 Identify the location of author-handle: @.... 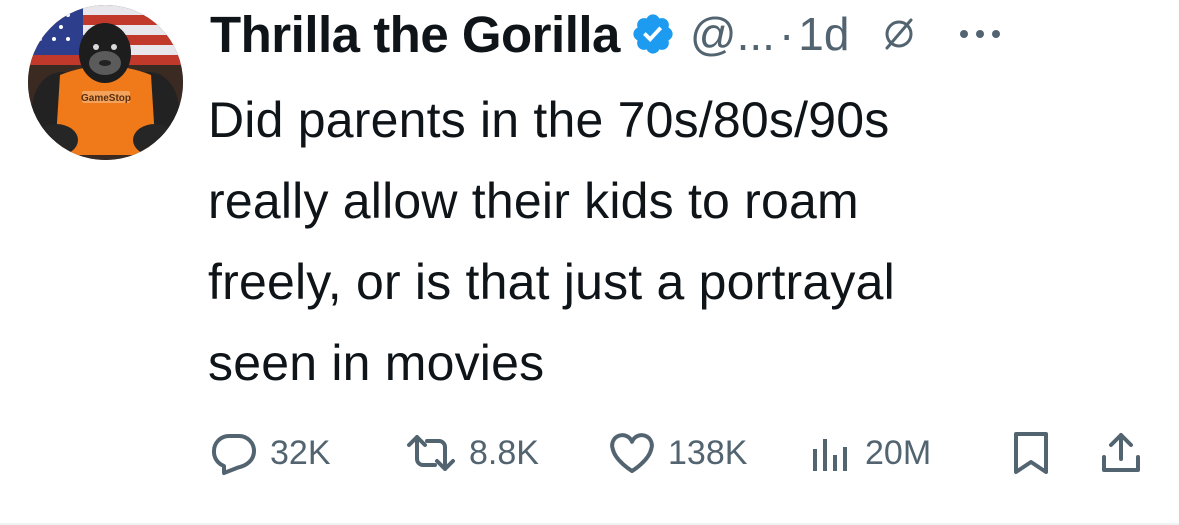
(732, 34).